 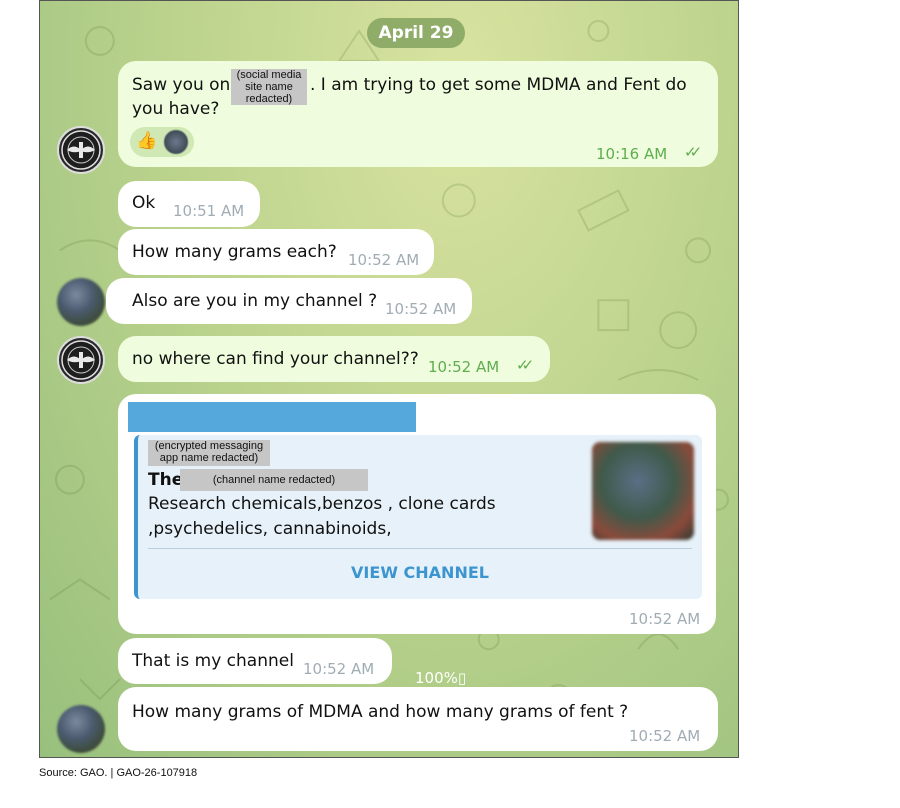 What do you see at coordinates (176, 109) in the screenshot?
I see `message-text: you have?` at bounding box center [176, 109].